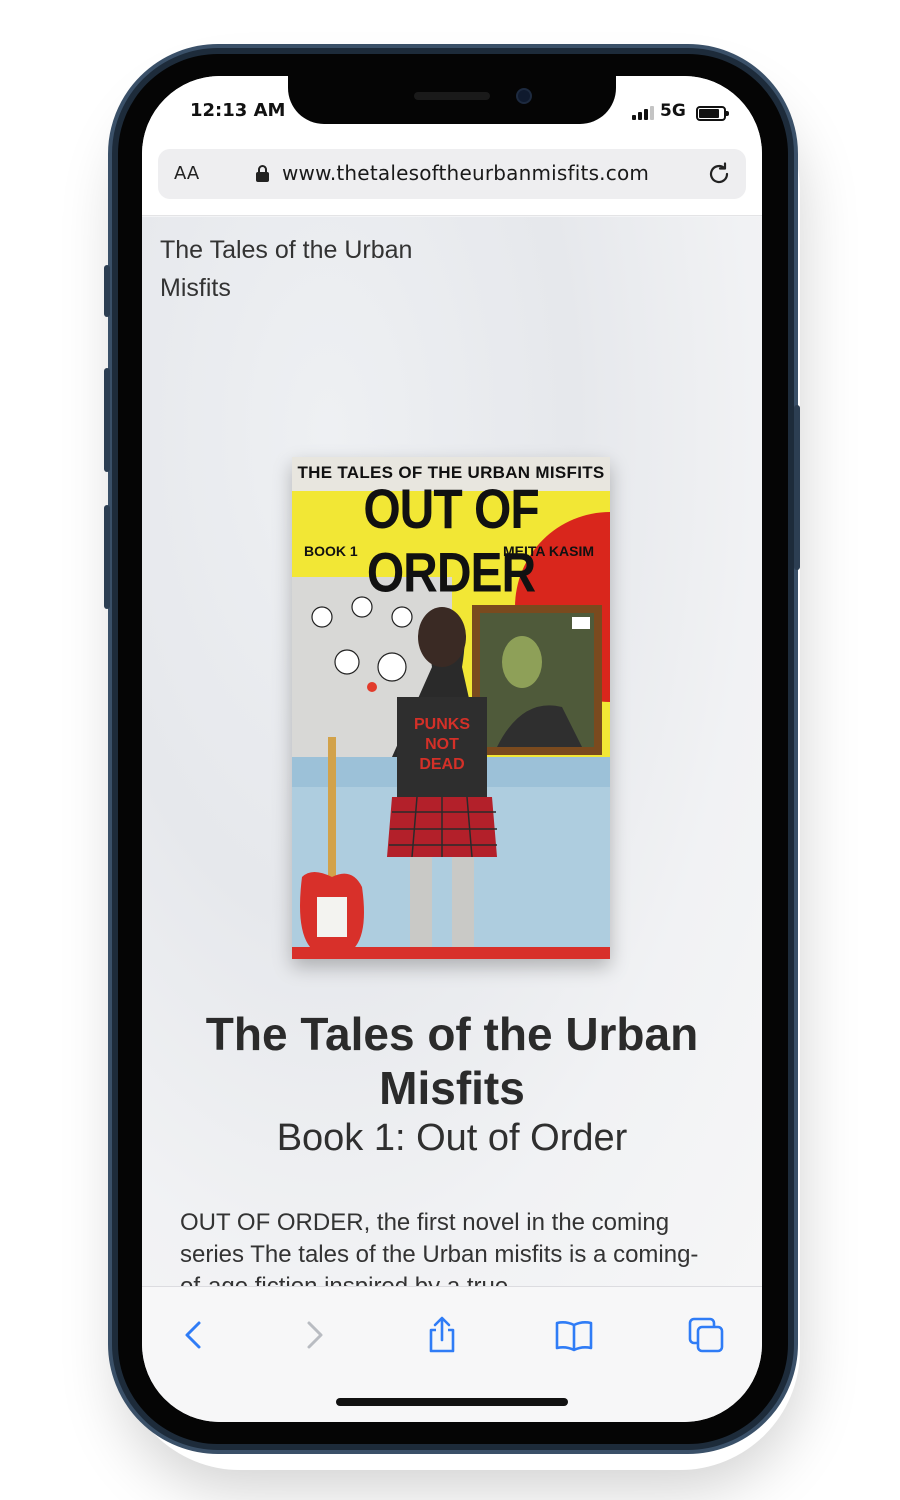  I want to click on silent-switch, so click(107, 291).